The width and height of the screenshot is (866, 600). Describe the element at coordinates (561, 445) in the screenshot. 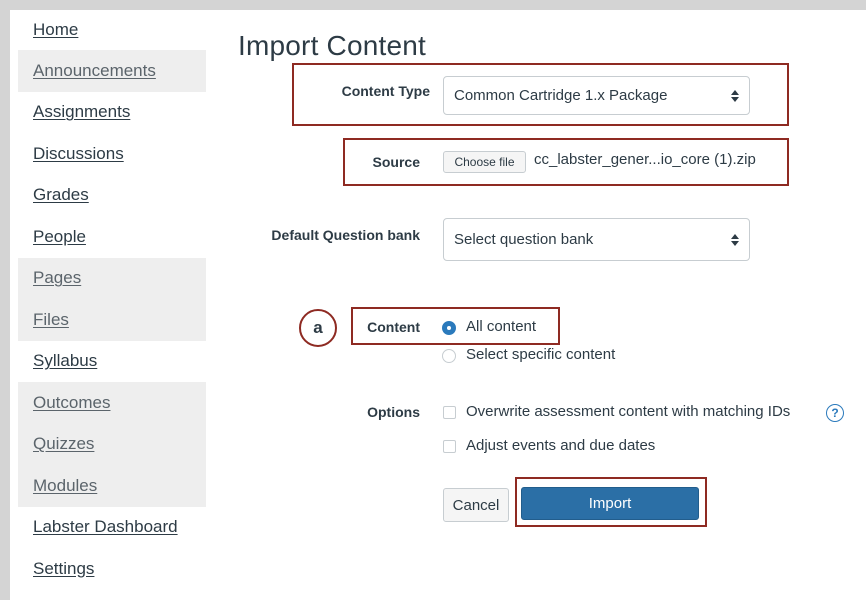

I see `adjust-events-label: Adjust events and due dates` at that location.